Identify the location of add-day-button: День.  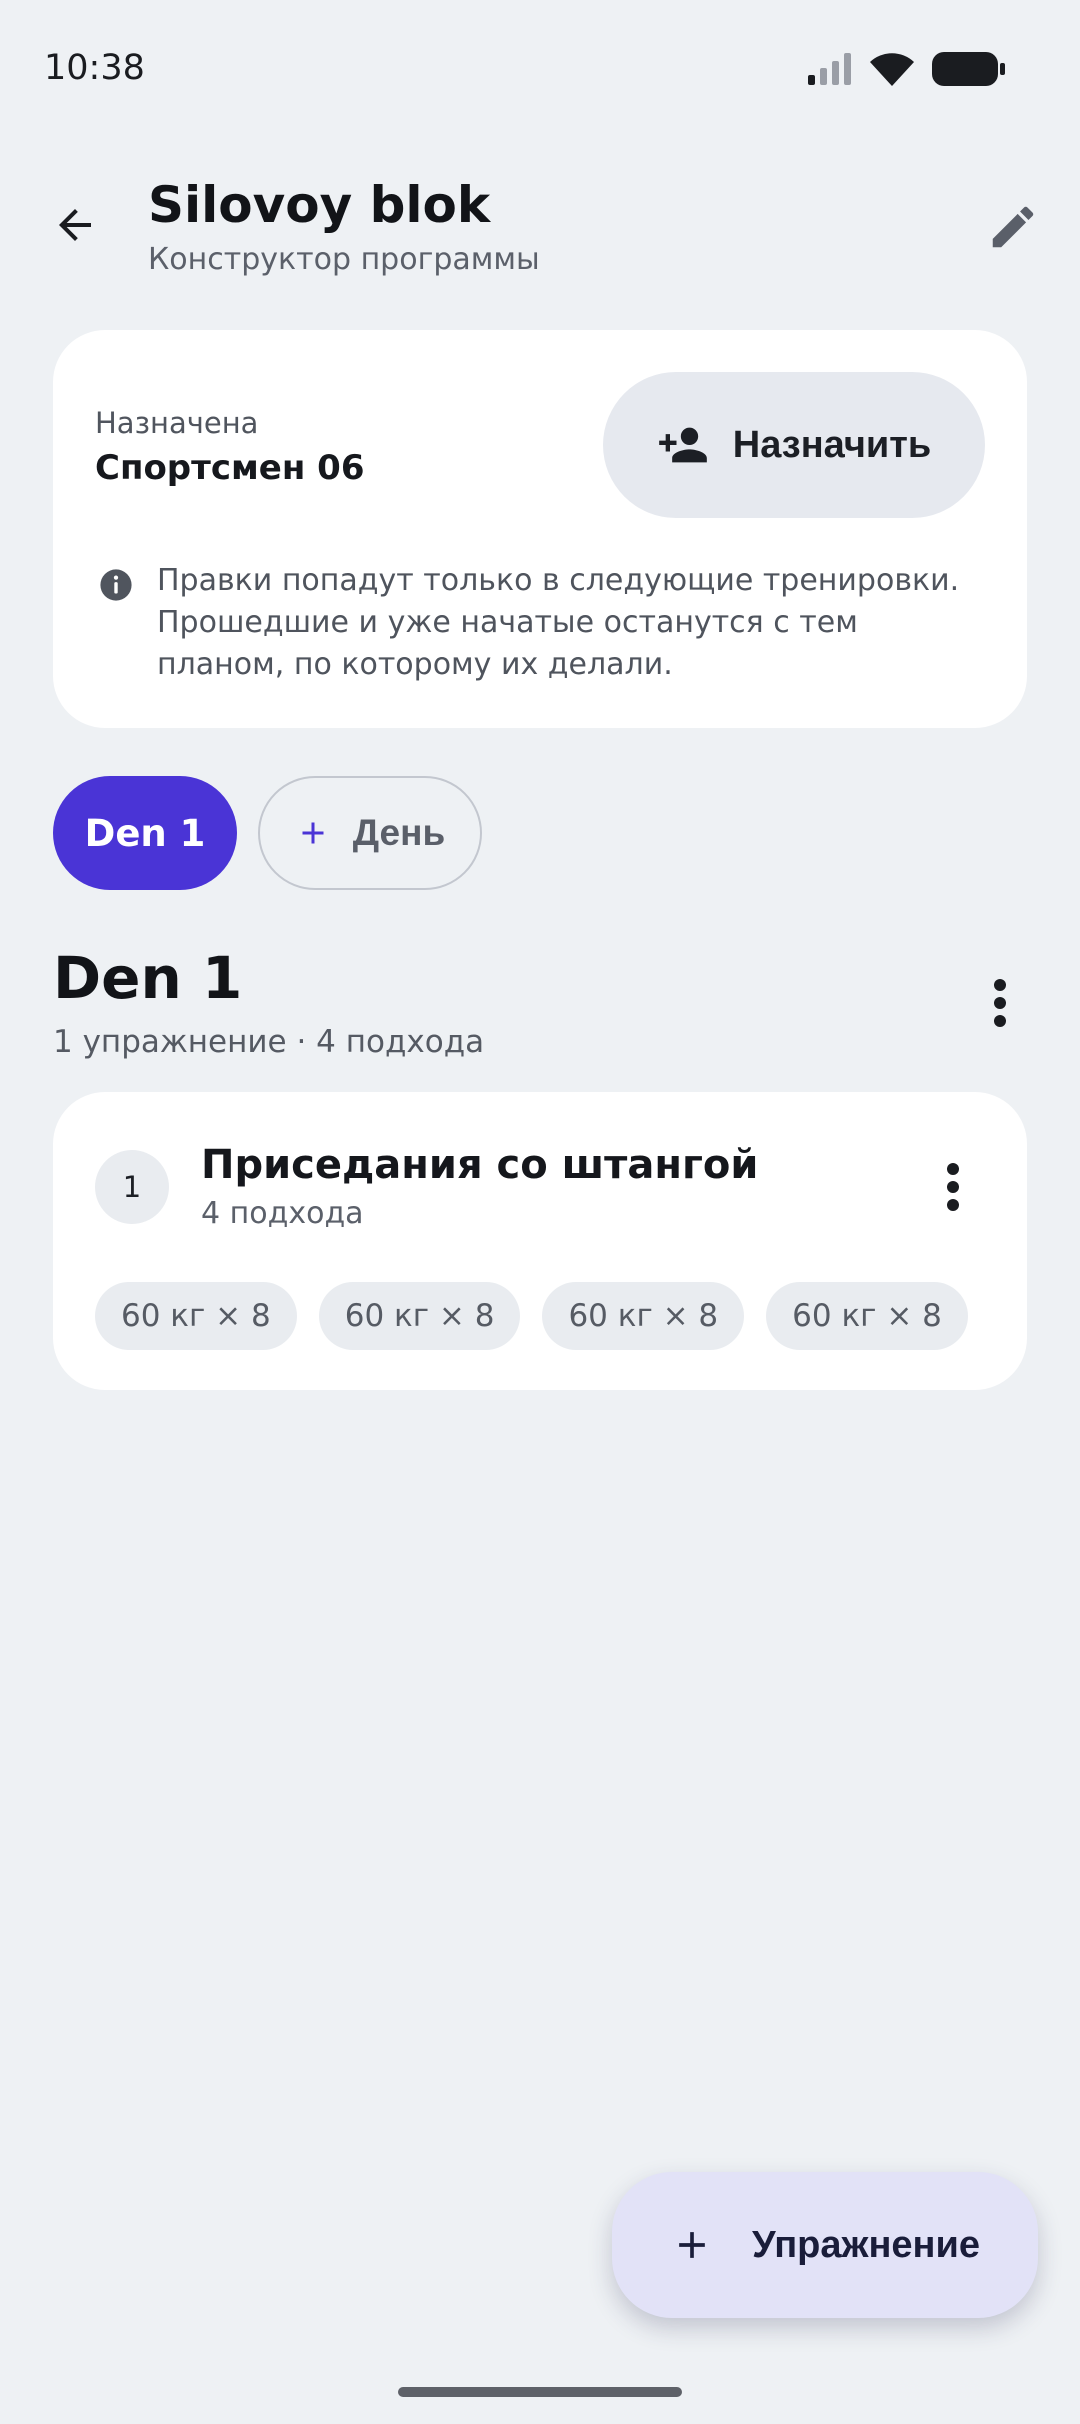
(370, 833).